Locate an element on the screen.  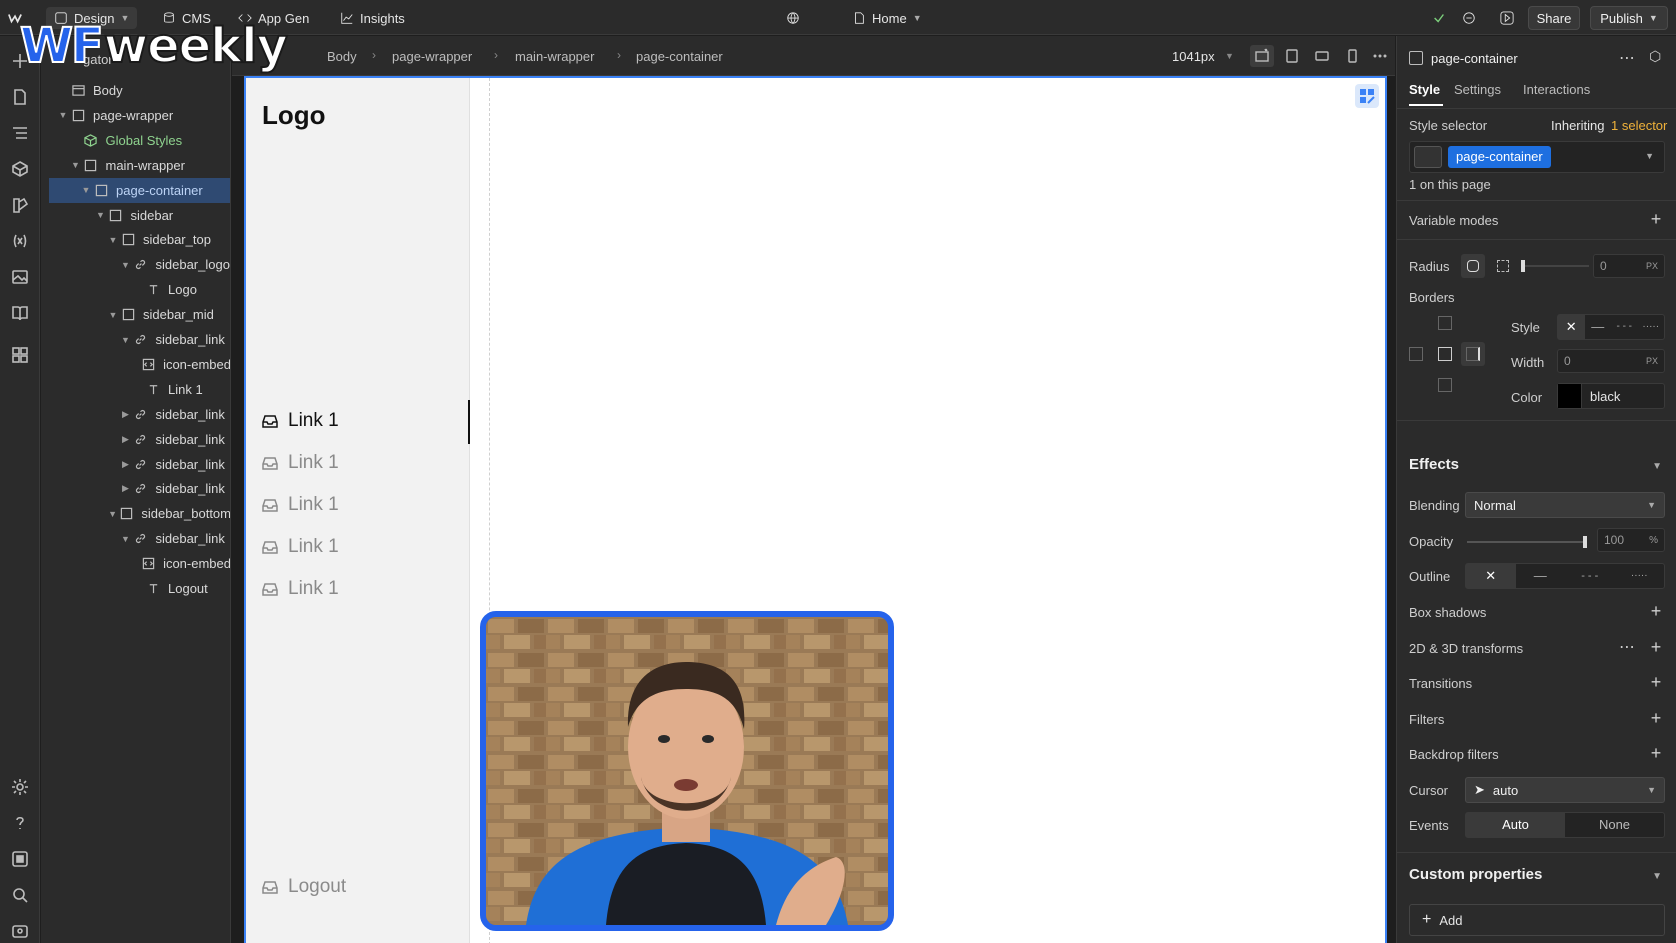
components-icon is located at coordinates (20, 169).